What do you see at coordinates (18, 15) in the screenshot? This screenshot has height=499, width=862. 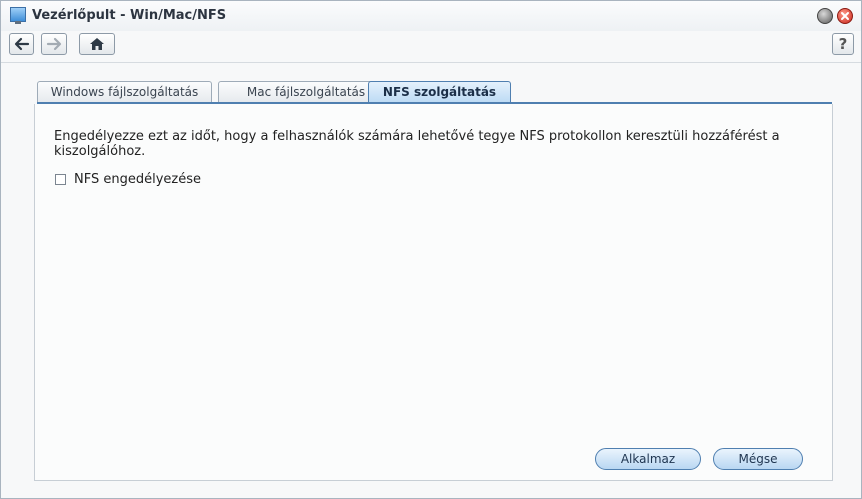 I see `control-panel-icon` at bounding box center [18, 15].